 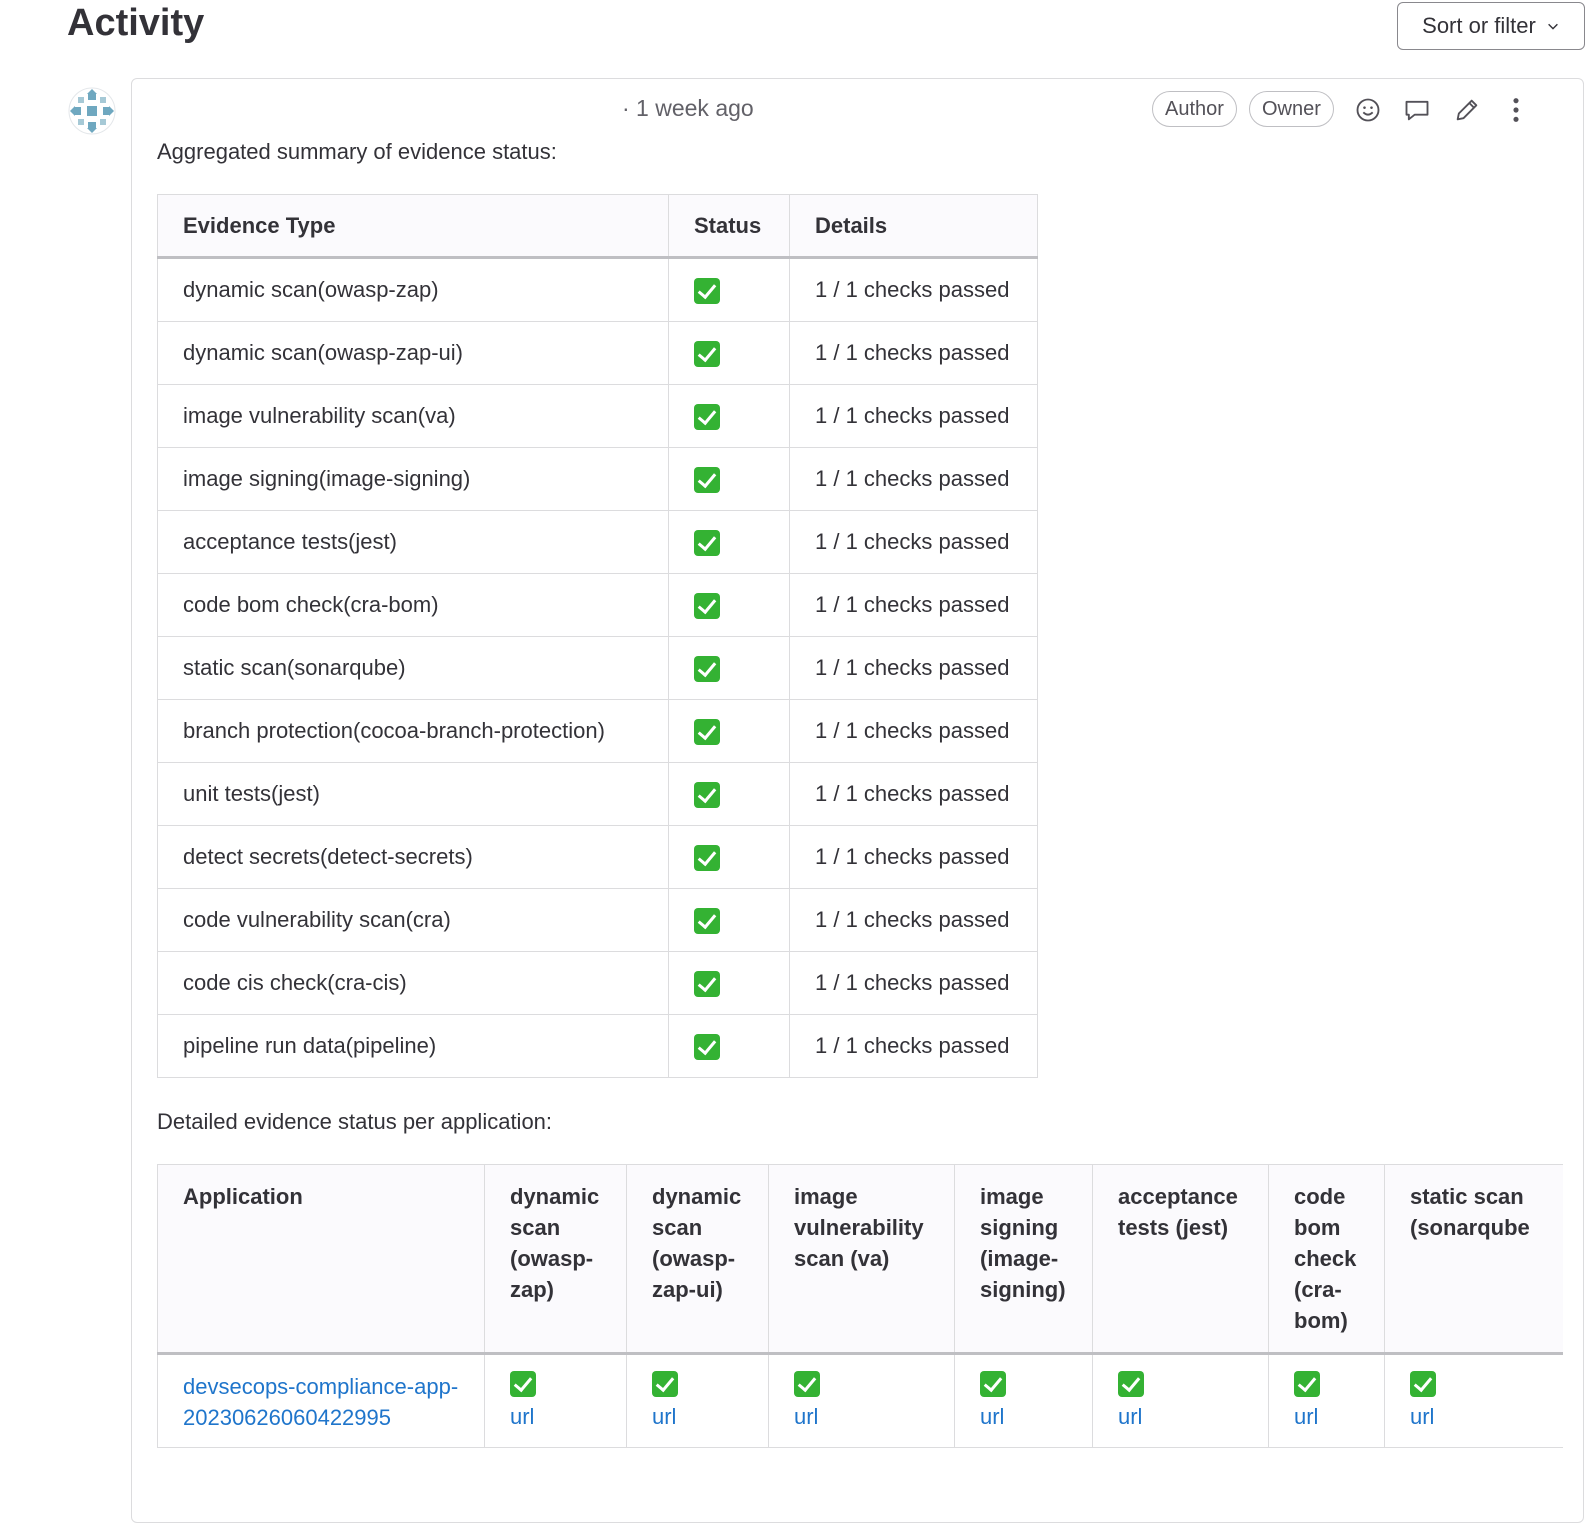 I want to click on evidence-type-cell: dynamic scan(owasp-zap), so click(x=413, y=289).